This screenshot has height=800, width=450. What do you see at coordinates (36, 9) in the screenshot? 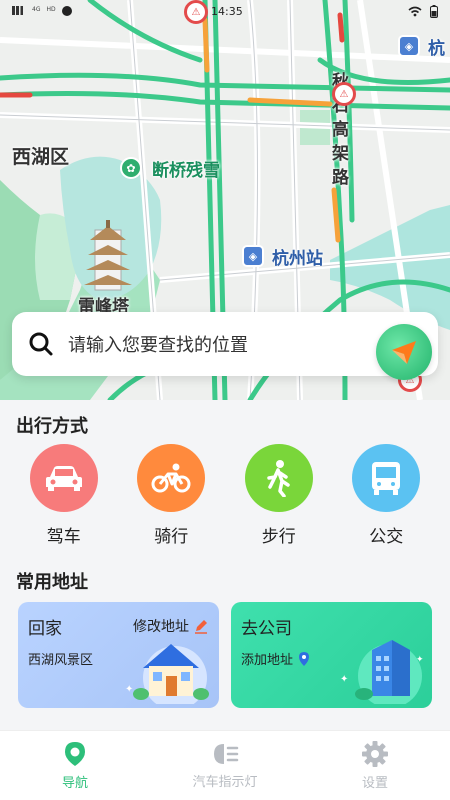
I see `network-text: 4G` at bounding box center [36, 9].